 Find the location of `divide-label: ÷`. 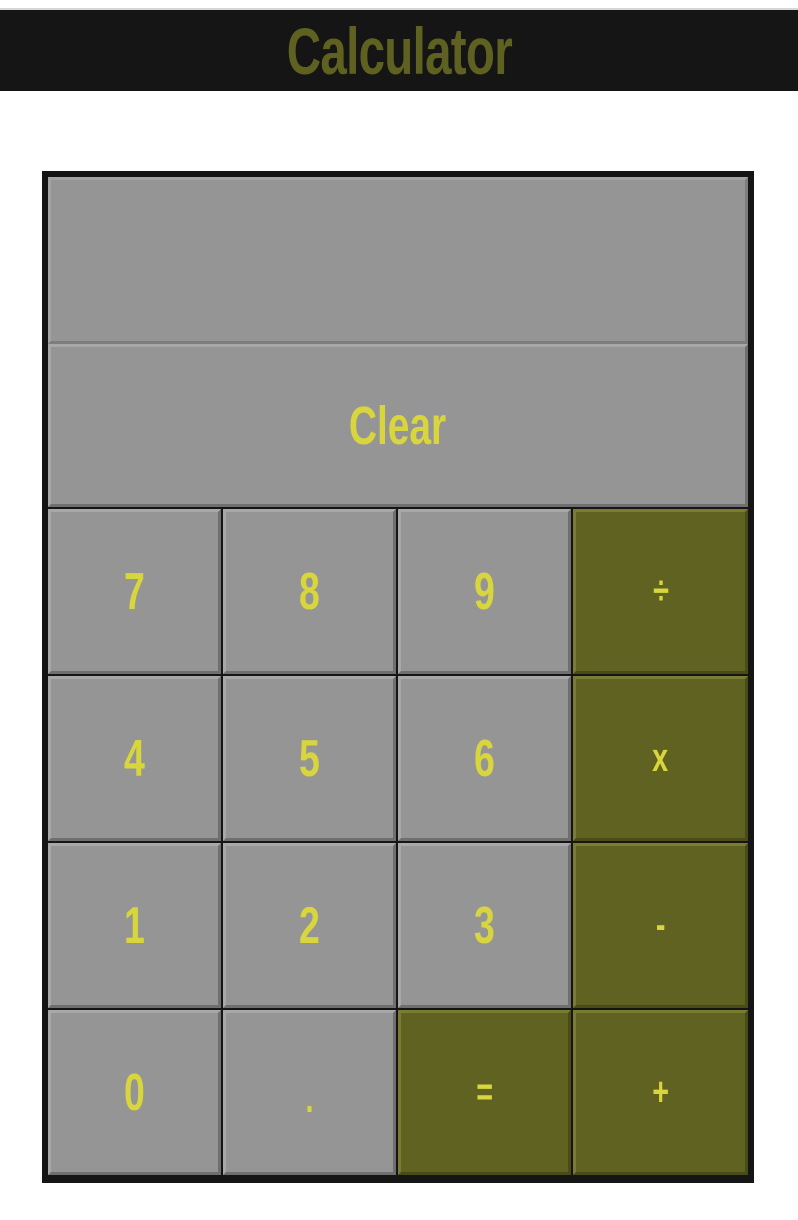

divide-label: ÷ is located at coordinates (660, 591).